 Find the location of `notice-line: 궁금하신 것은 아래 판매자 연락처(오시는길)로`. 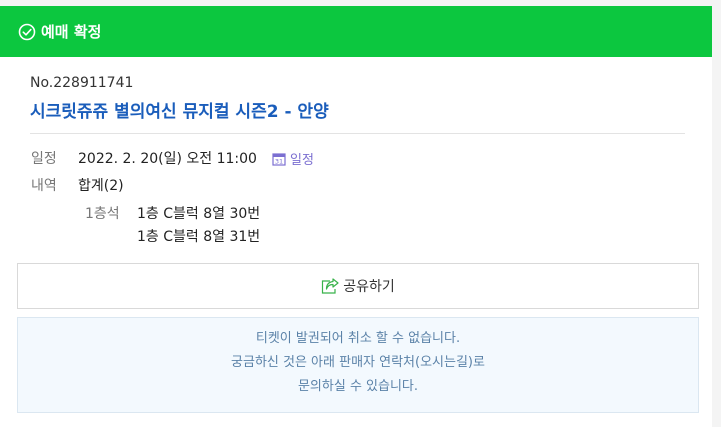

notice-line: 궁금하신 것은 아래 판매자 연락처(오시는길)로 is located at coordinates (358, 362).